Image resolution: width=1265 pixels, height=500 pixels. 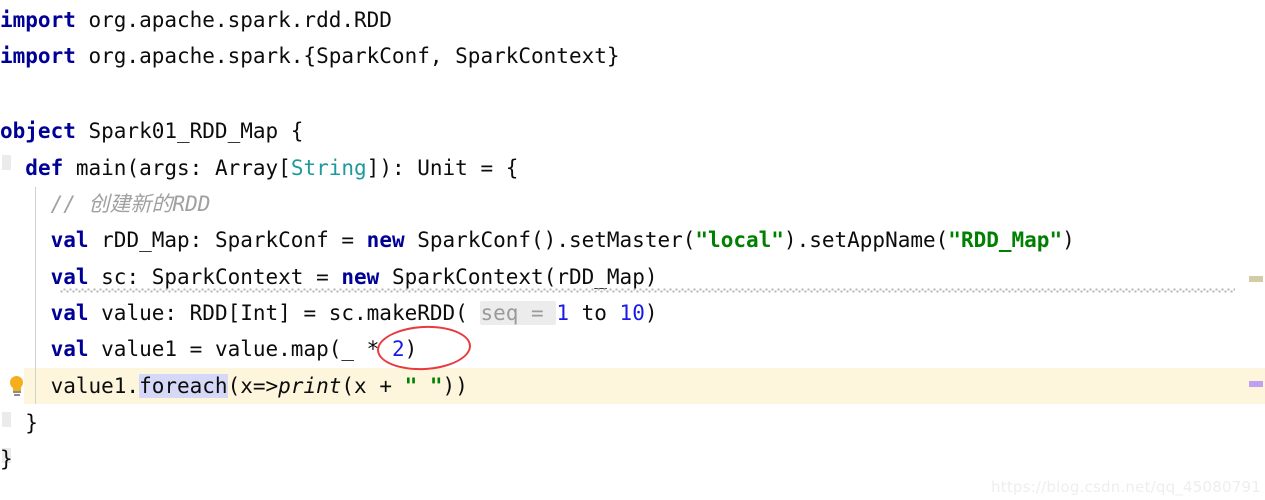 What do you see at coordinates (594, 313) in the screenshot?
I see `code-token: to` at bounding box center [594, 313].